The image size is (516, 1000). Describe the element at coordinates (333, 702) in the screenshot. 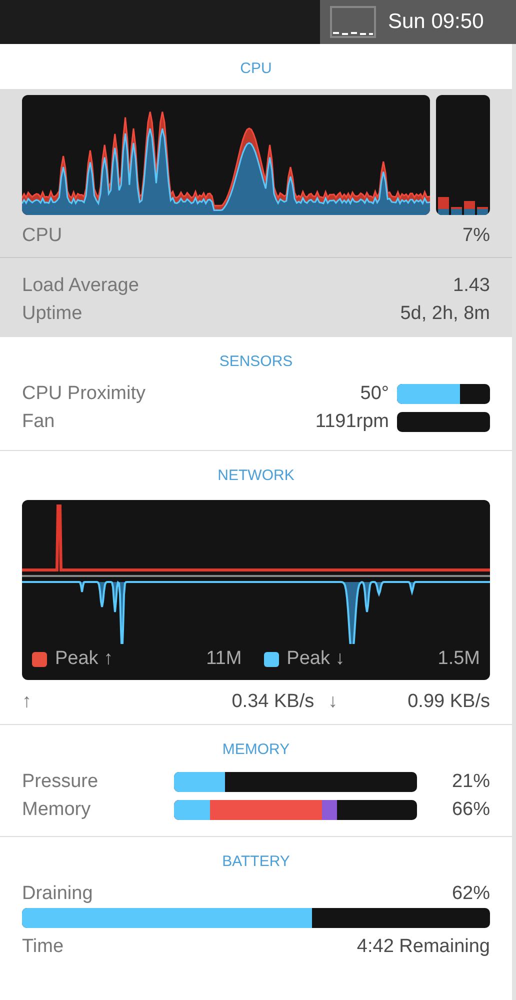

I see `download-arrow: ↓` at that location.